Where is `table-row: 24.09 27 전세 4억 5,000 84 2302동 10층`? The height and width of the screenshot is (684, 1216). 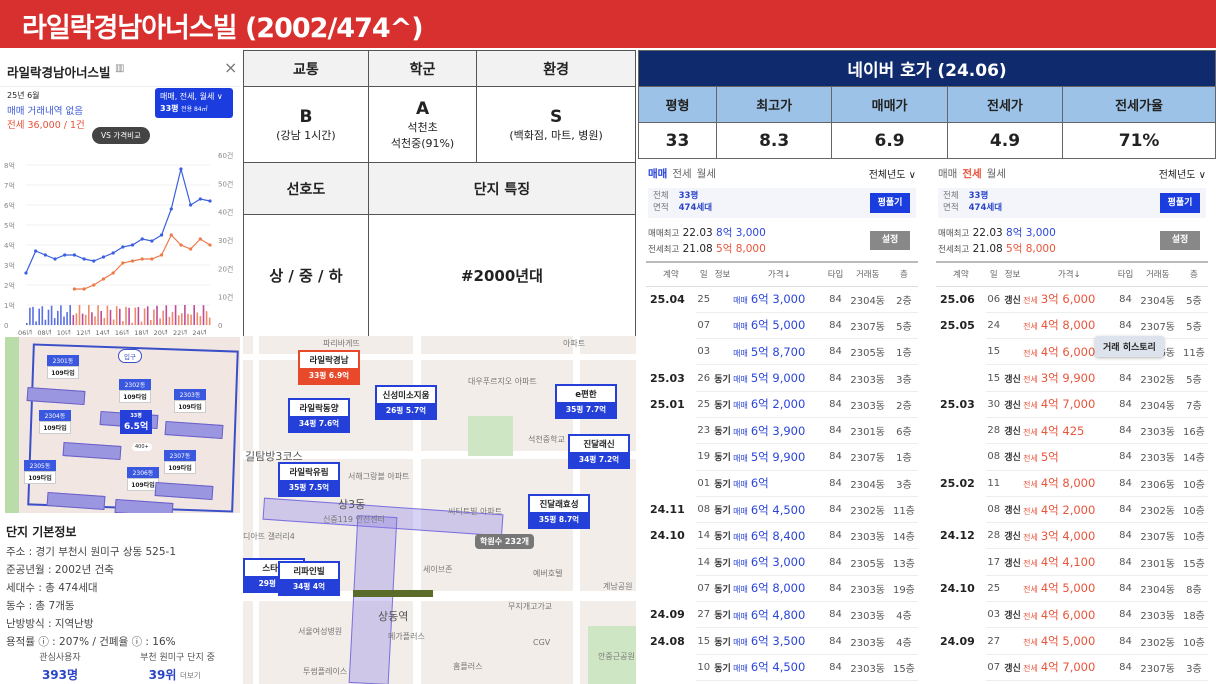
table-row: 24.09 27 전세 4억 5,000 84 2302동 10층 is located at coordinates (1072, 641).